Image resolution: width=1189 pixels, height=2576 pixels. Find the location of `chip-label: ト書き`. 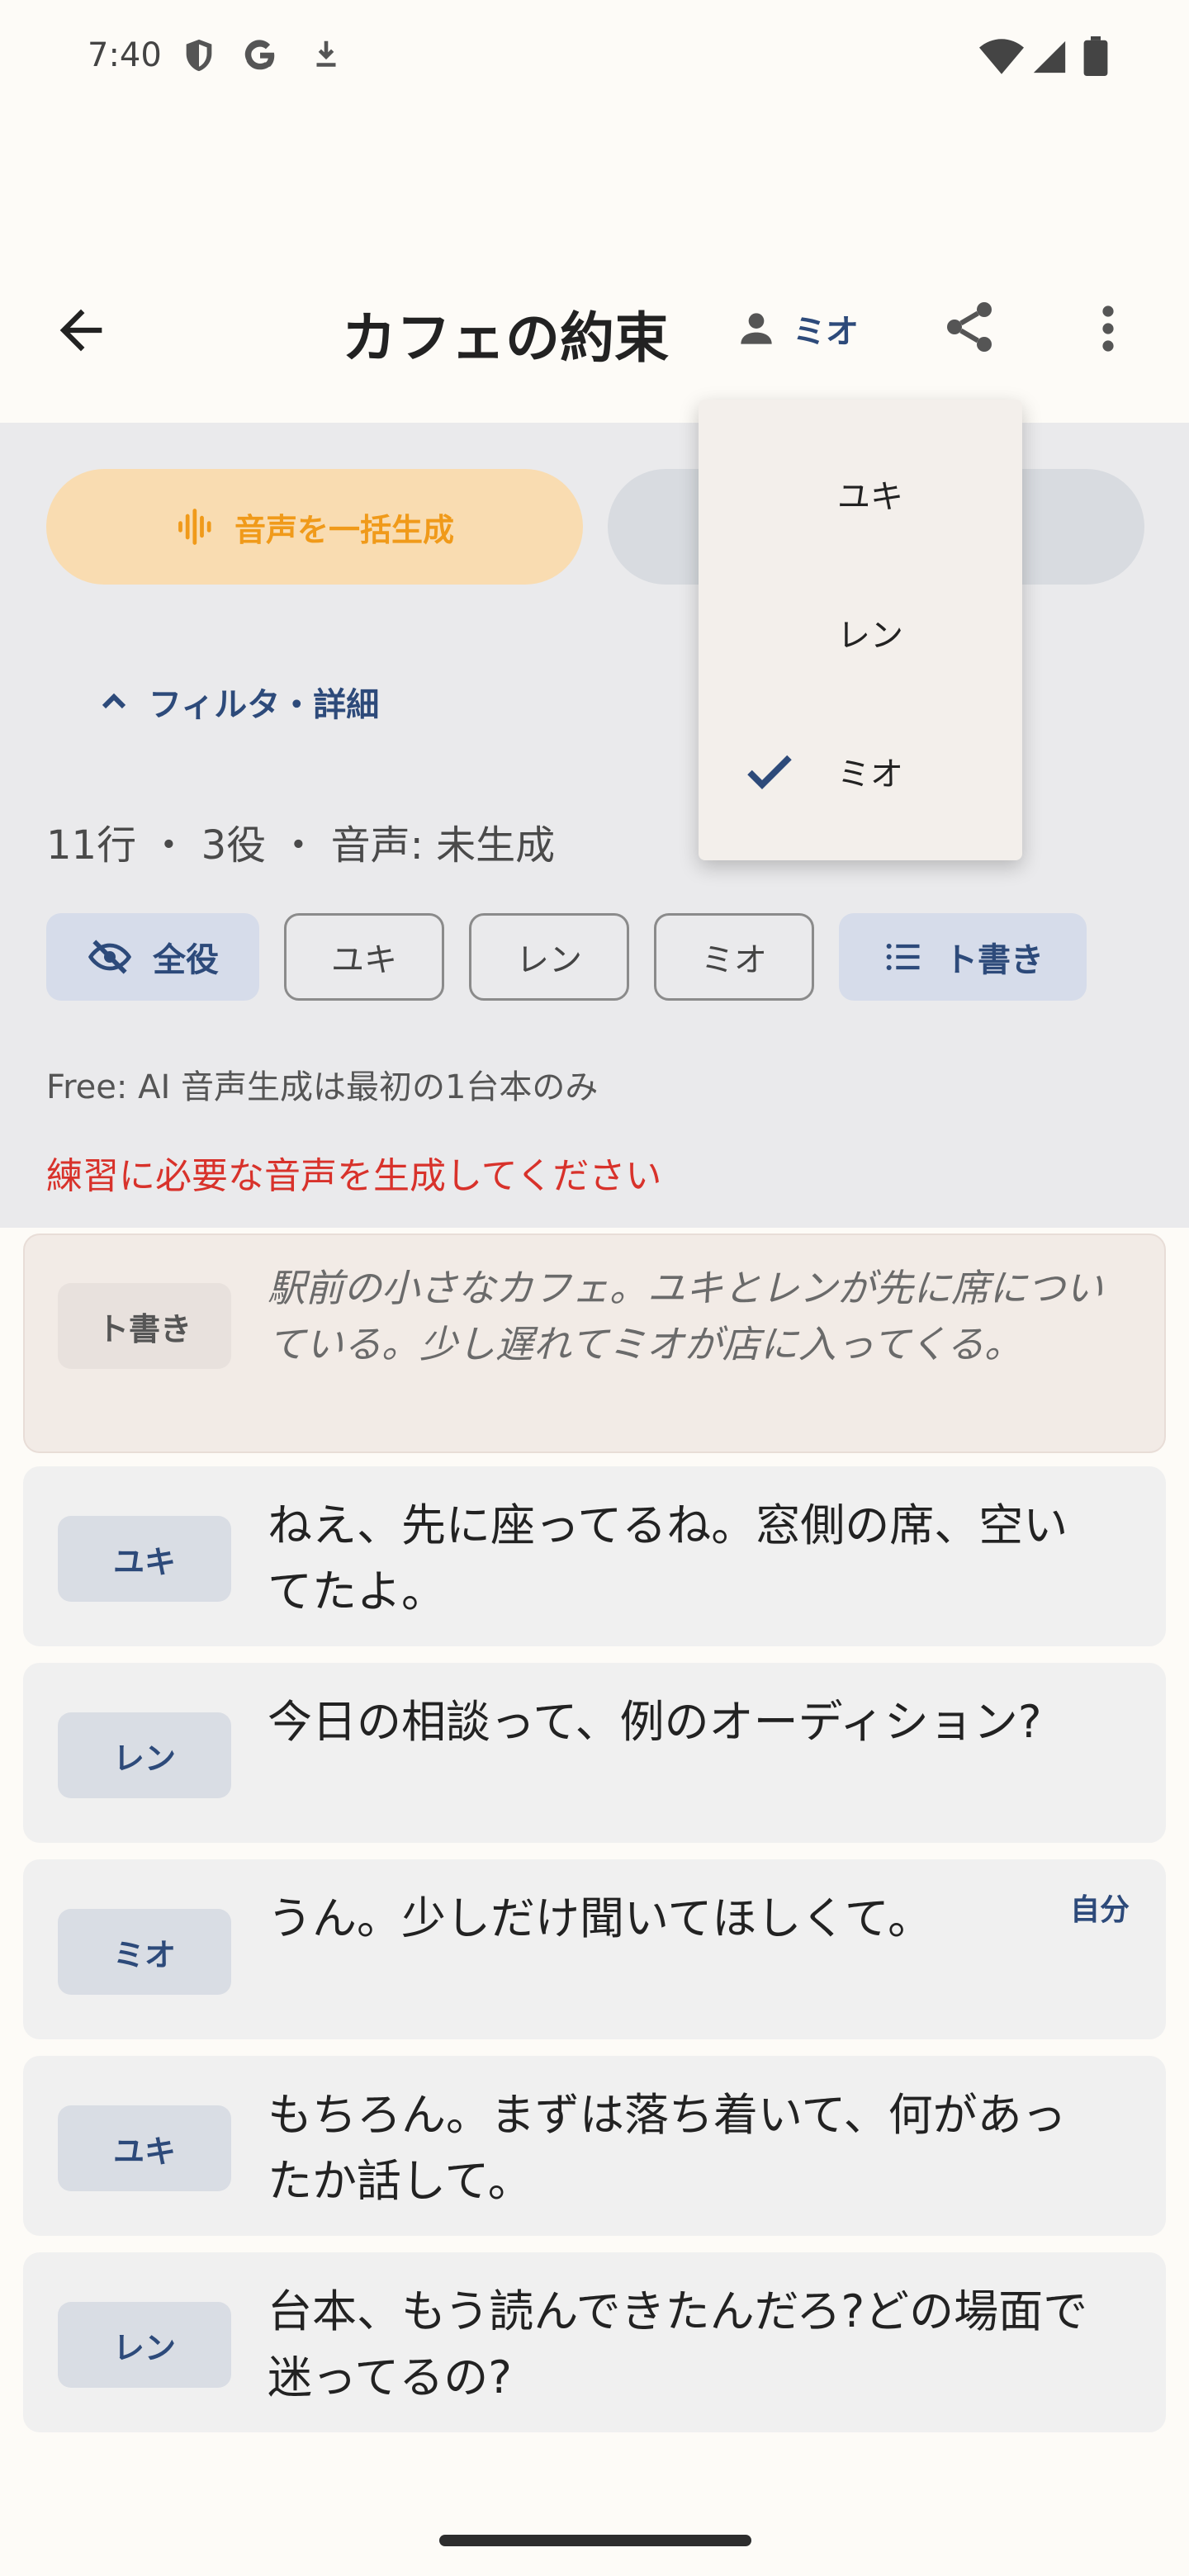

chip-label: ト書き is located at coordinates (994, 960).